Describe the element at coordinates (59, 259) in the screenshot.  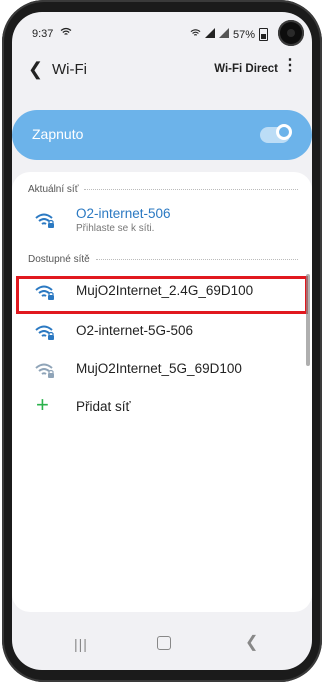
I see `available-networks-header: Dostupné sítě` at that location.